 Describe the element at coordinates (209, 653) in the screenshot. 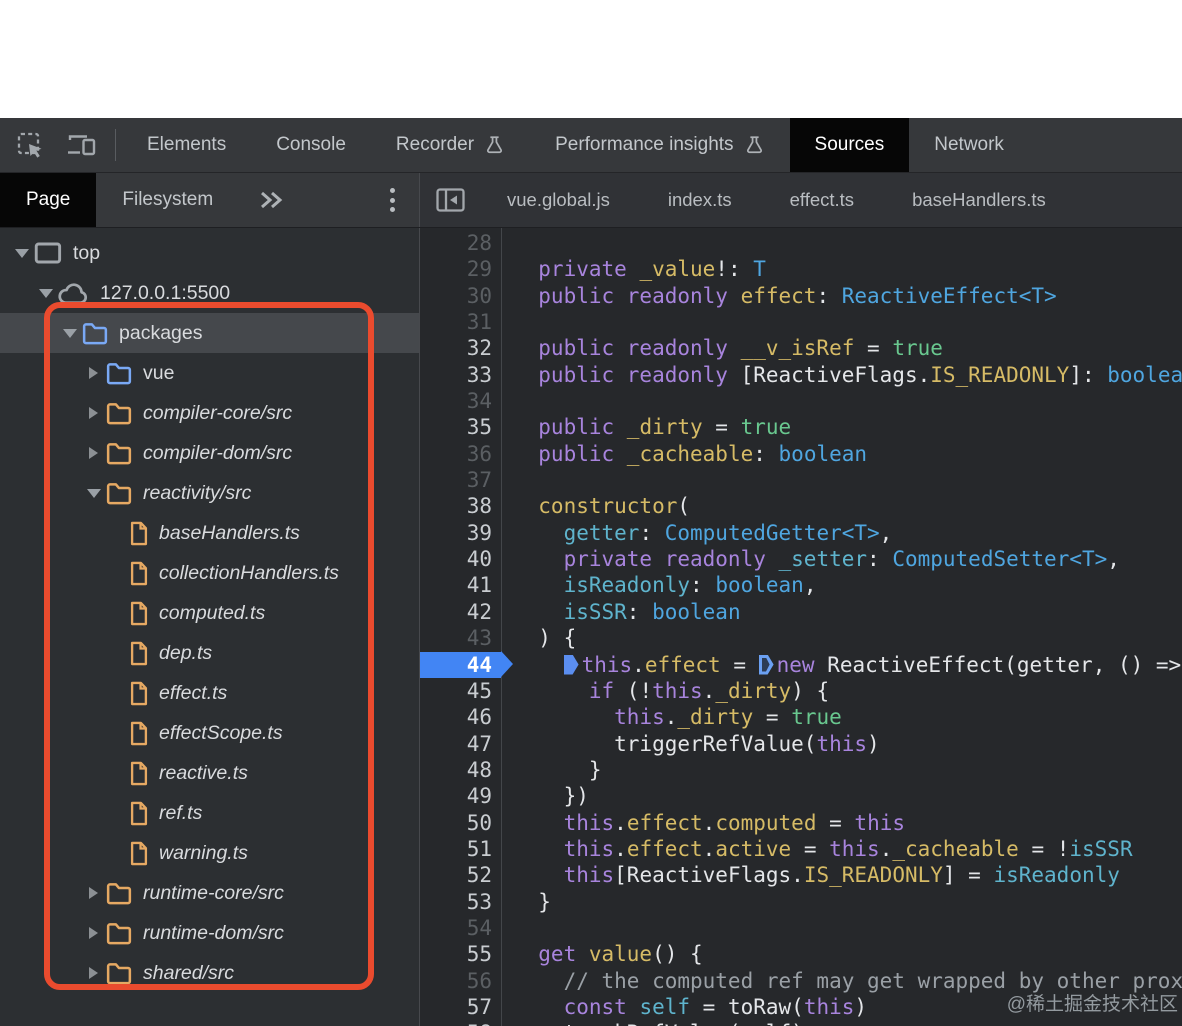

I see `tree-item-dep-ts: dep.ts` at that location.